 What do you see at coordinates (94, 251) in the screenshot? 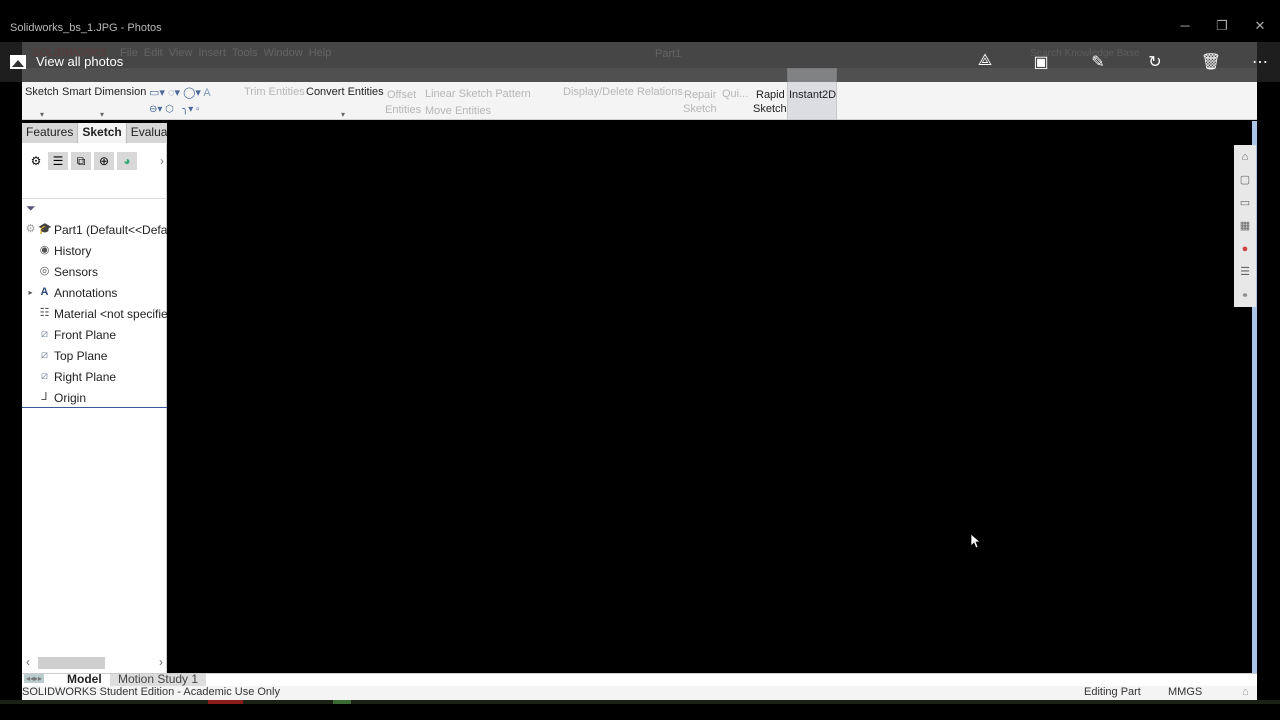
I see `tree-item-history: ◉ History` at bounding box center [94, 251].